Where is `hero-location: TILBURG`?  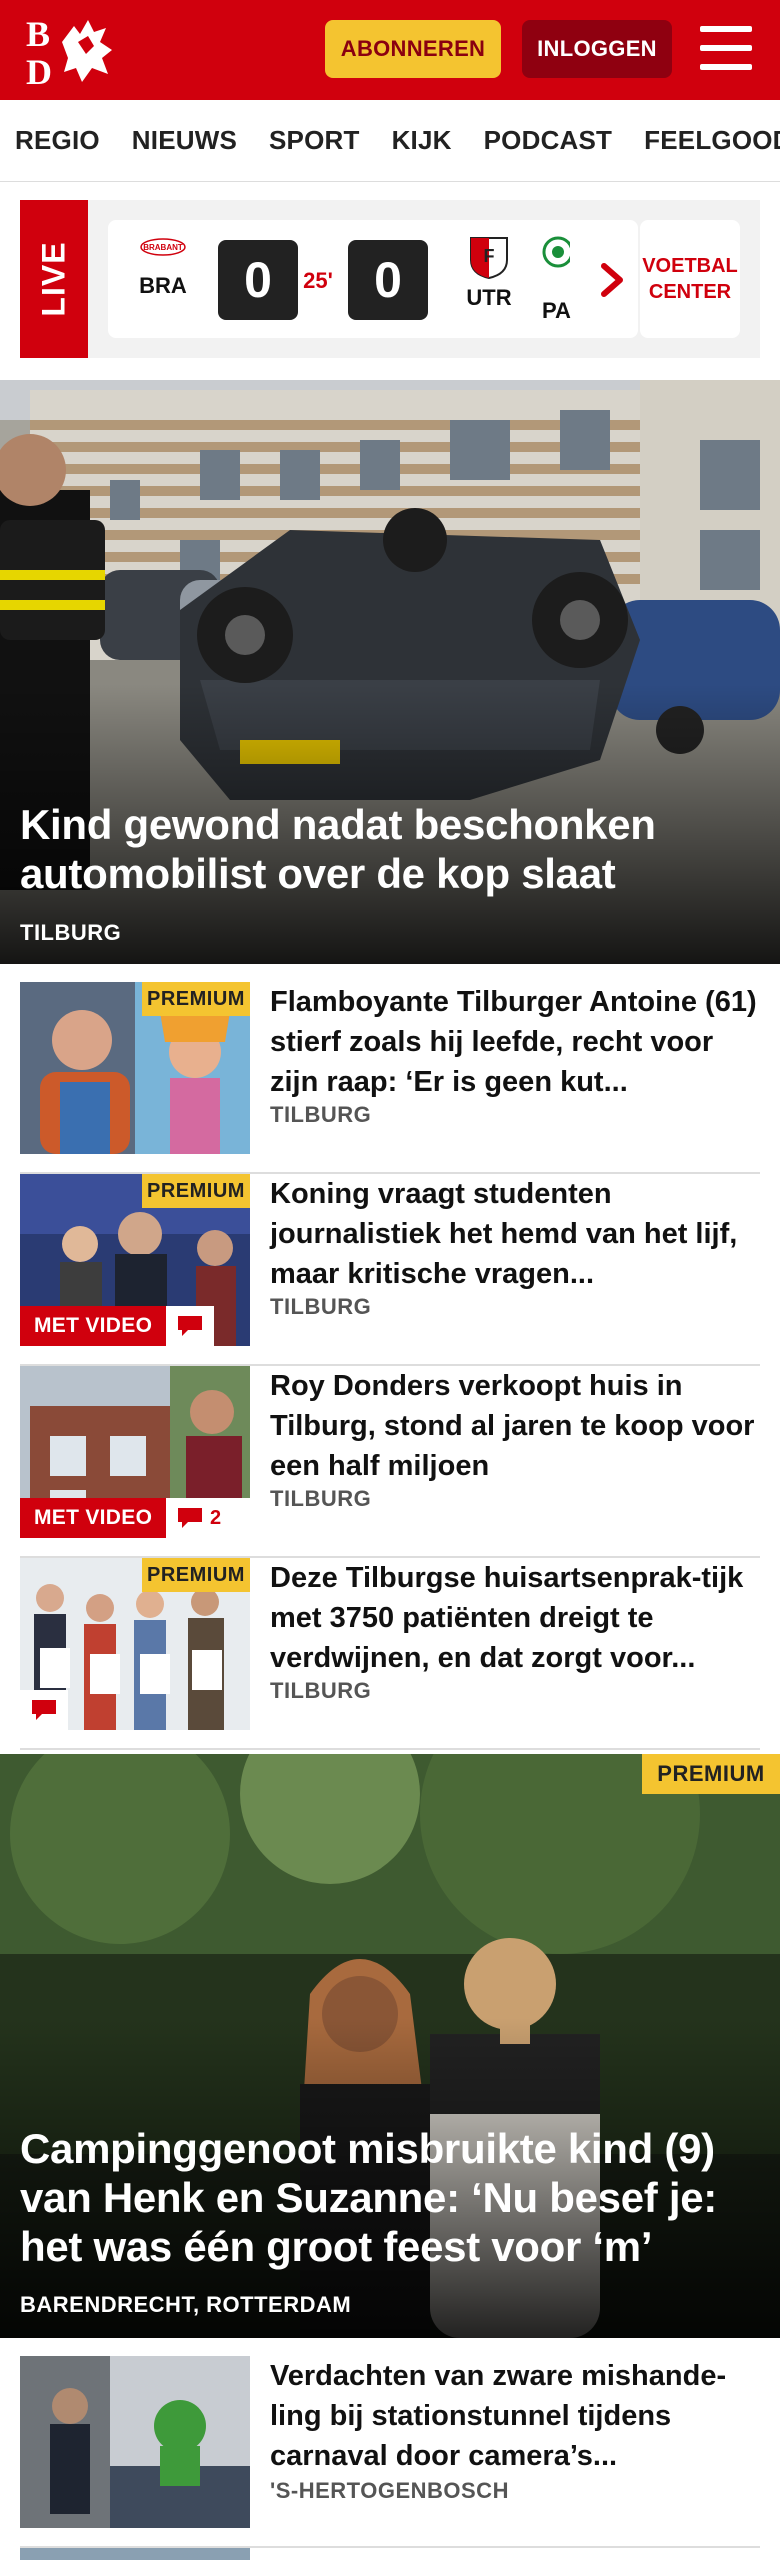
hero-location: TILBURG is located at coordinates (71, 932).